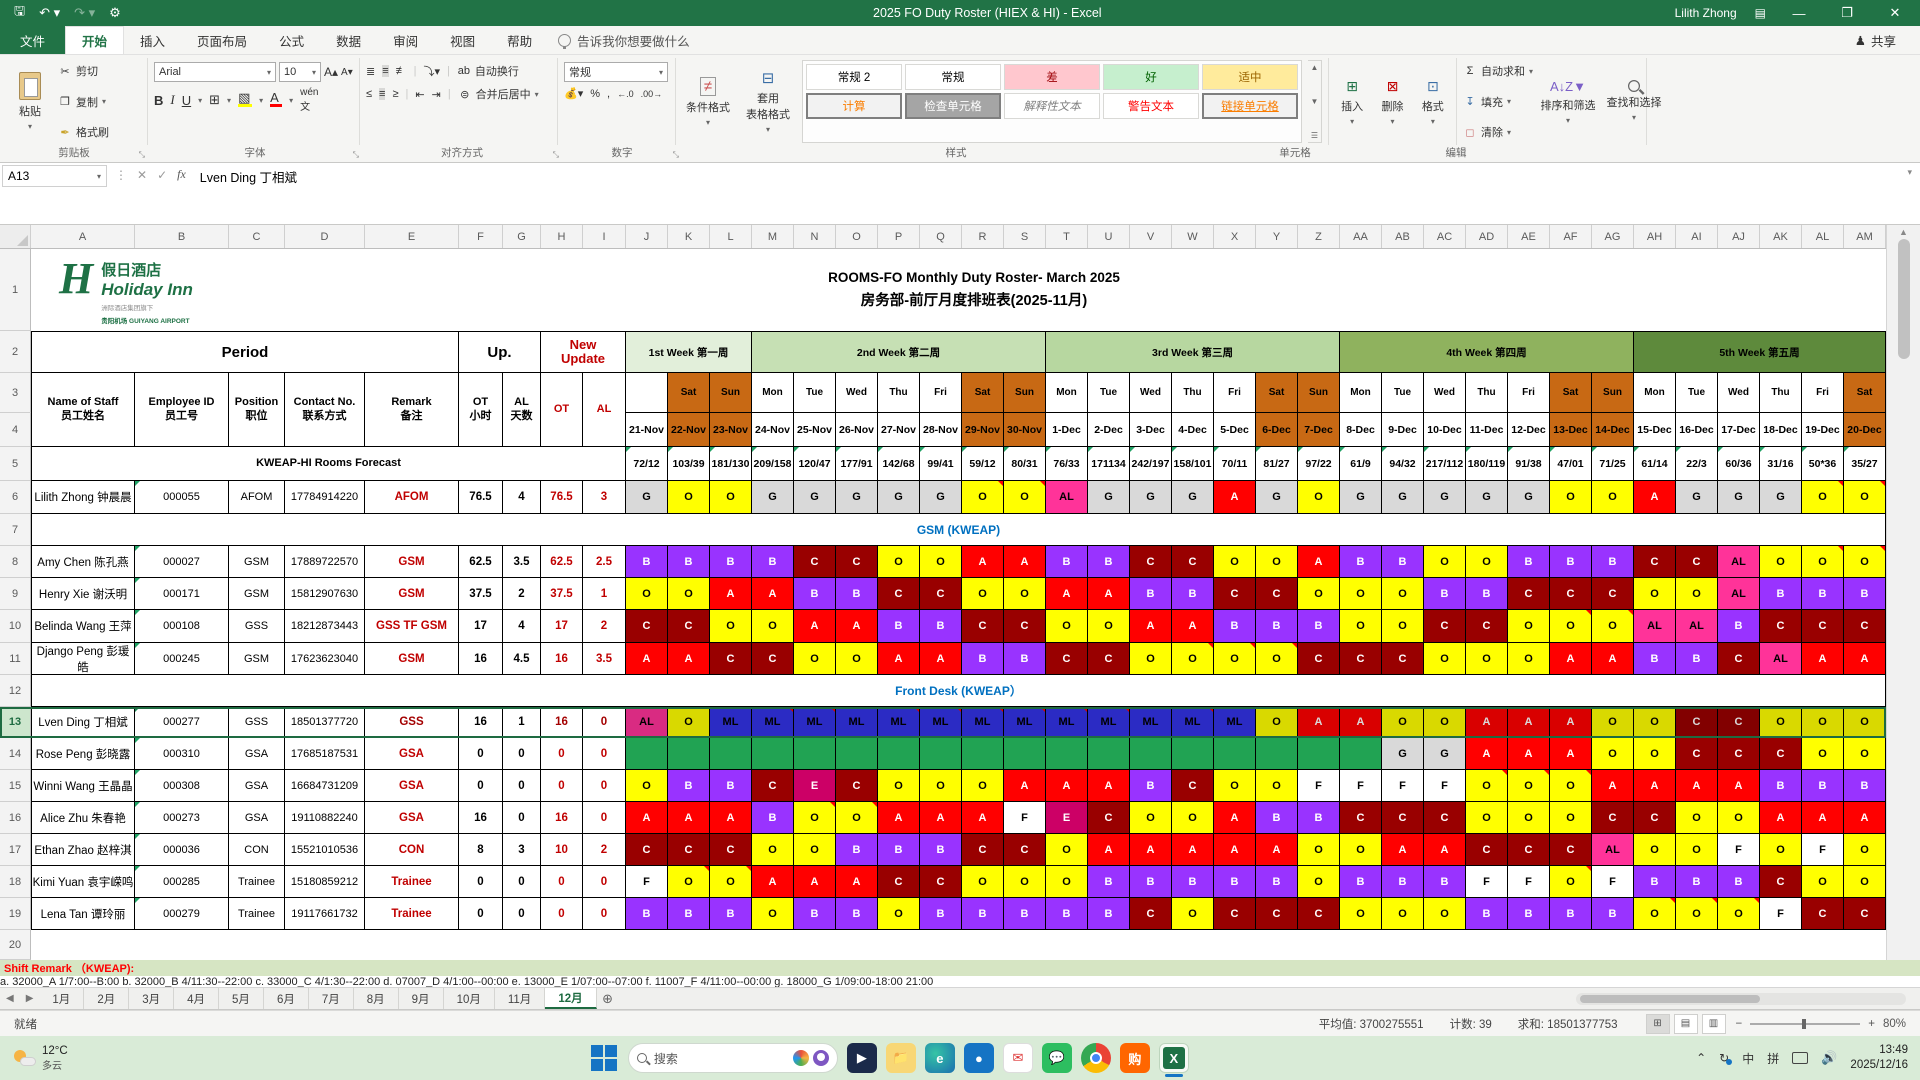 The height and width of the screenshot is (1080, 1920). Describe the element at coordinates (276, 99) in the screenshot. I see `font-color-icon: A` at that location.